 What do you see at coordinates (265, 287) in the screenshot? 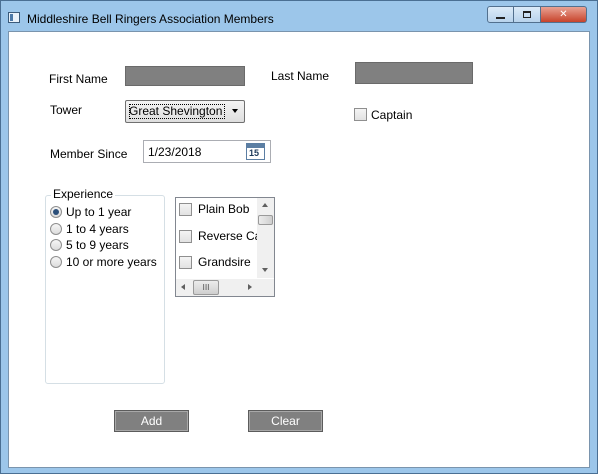
I see `scrollbar-corner` at bounding box center [265, 287].